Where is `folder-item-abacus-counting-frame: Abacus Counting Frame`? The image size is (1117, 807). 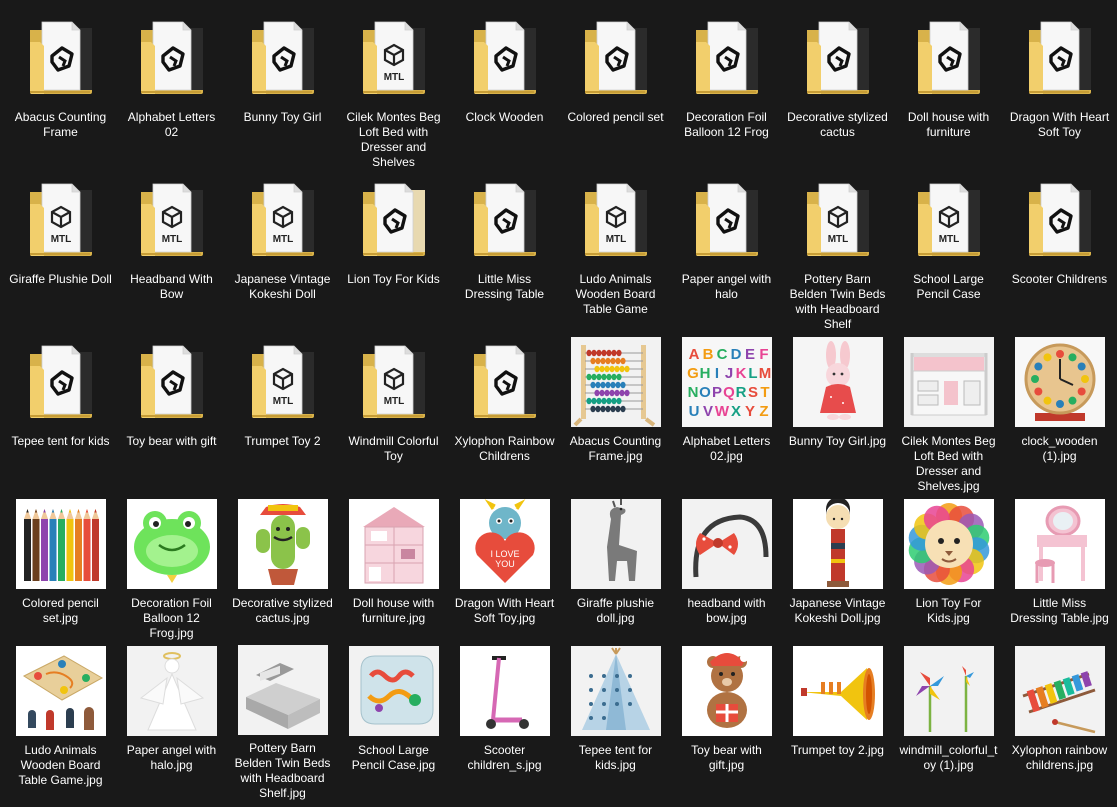
folder-item-abacus-counting-frame: Abacus Counting Frame is located at coordinates (60, 93).